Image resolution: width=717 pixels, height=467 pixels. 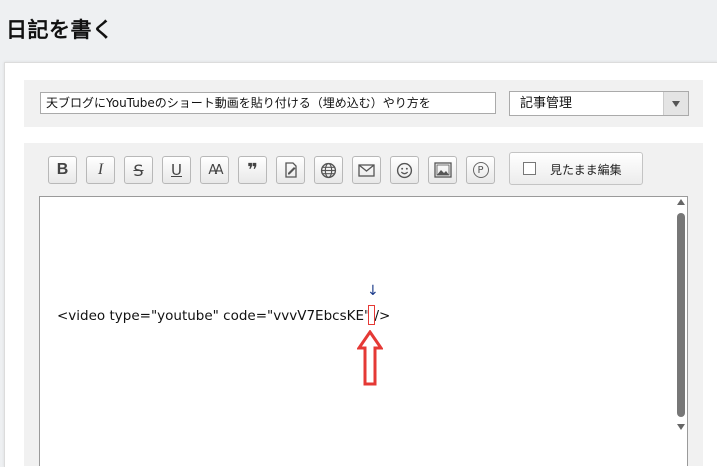 I want to click on bold-button: B, so click(x=62, y=170).